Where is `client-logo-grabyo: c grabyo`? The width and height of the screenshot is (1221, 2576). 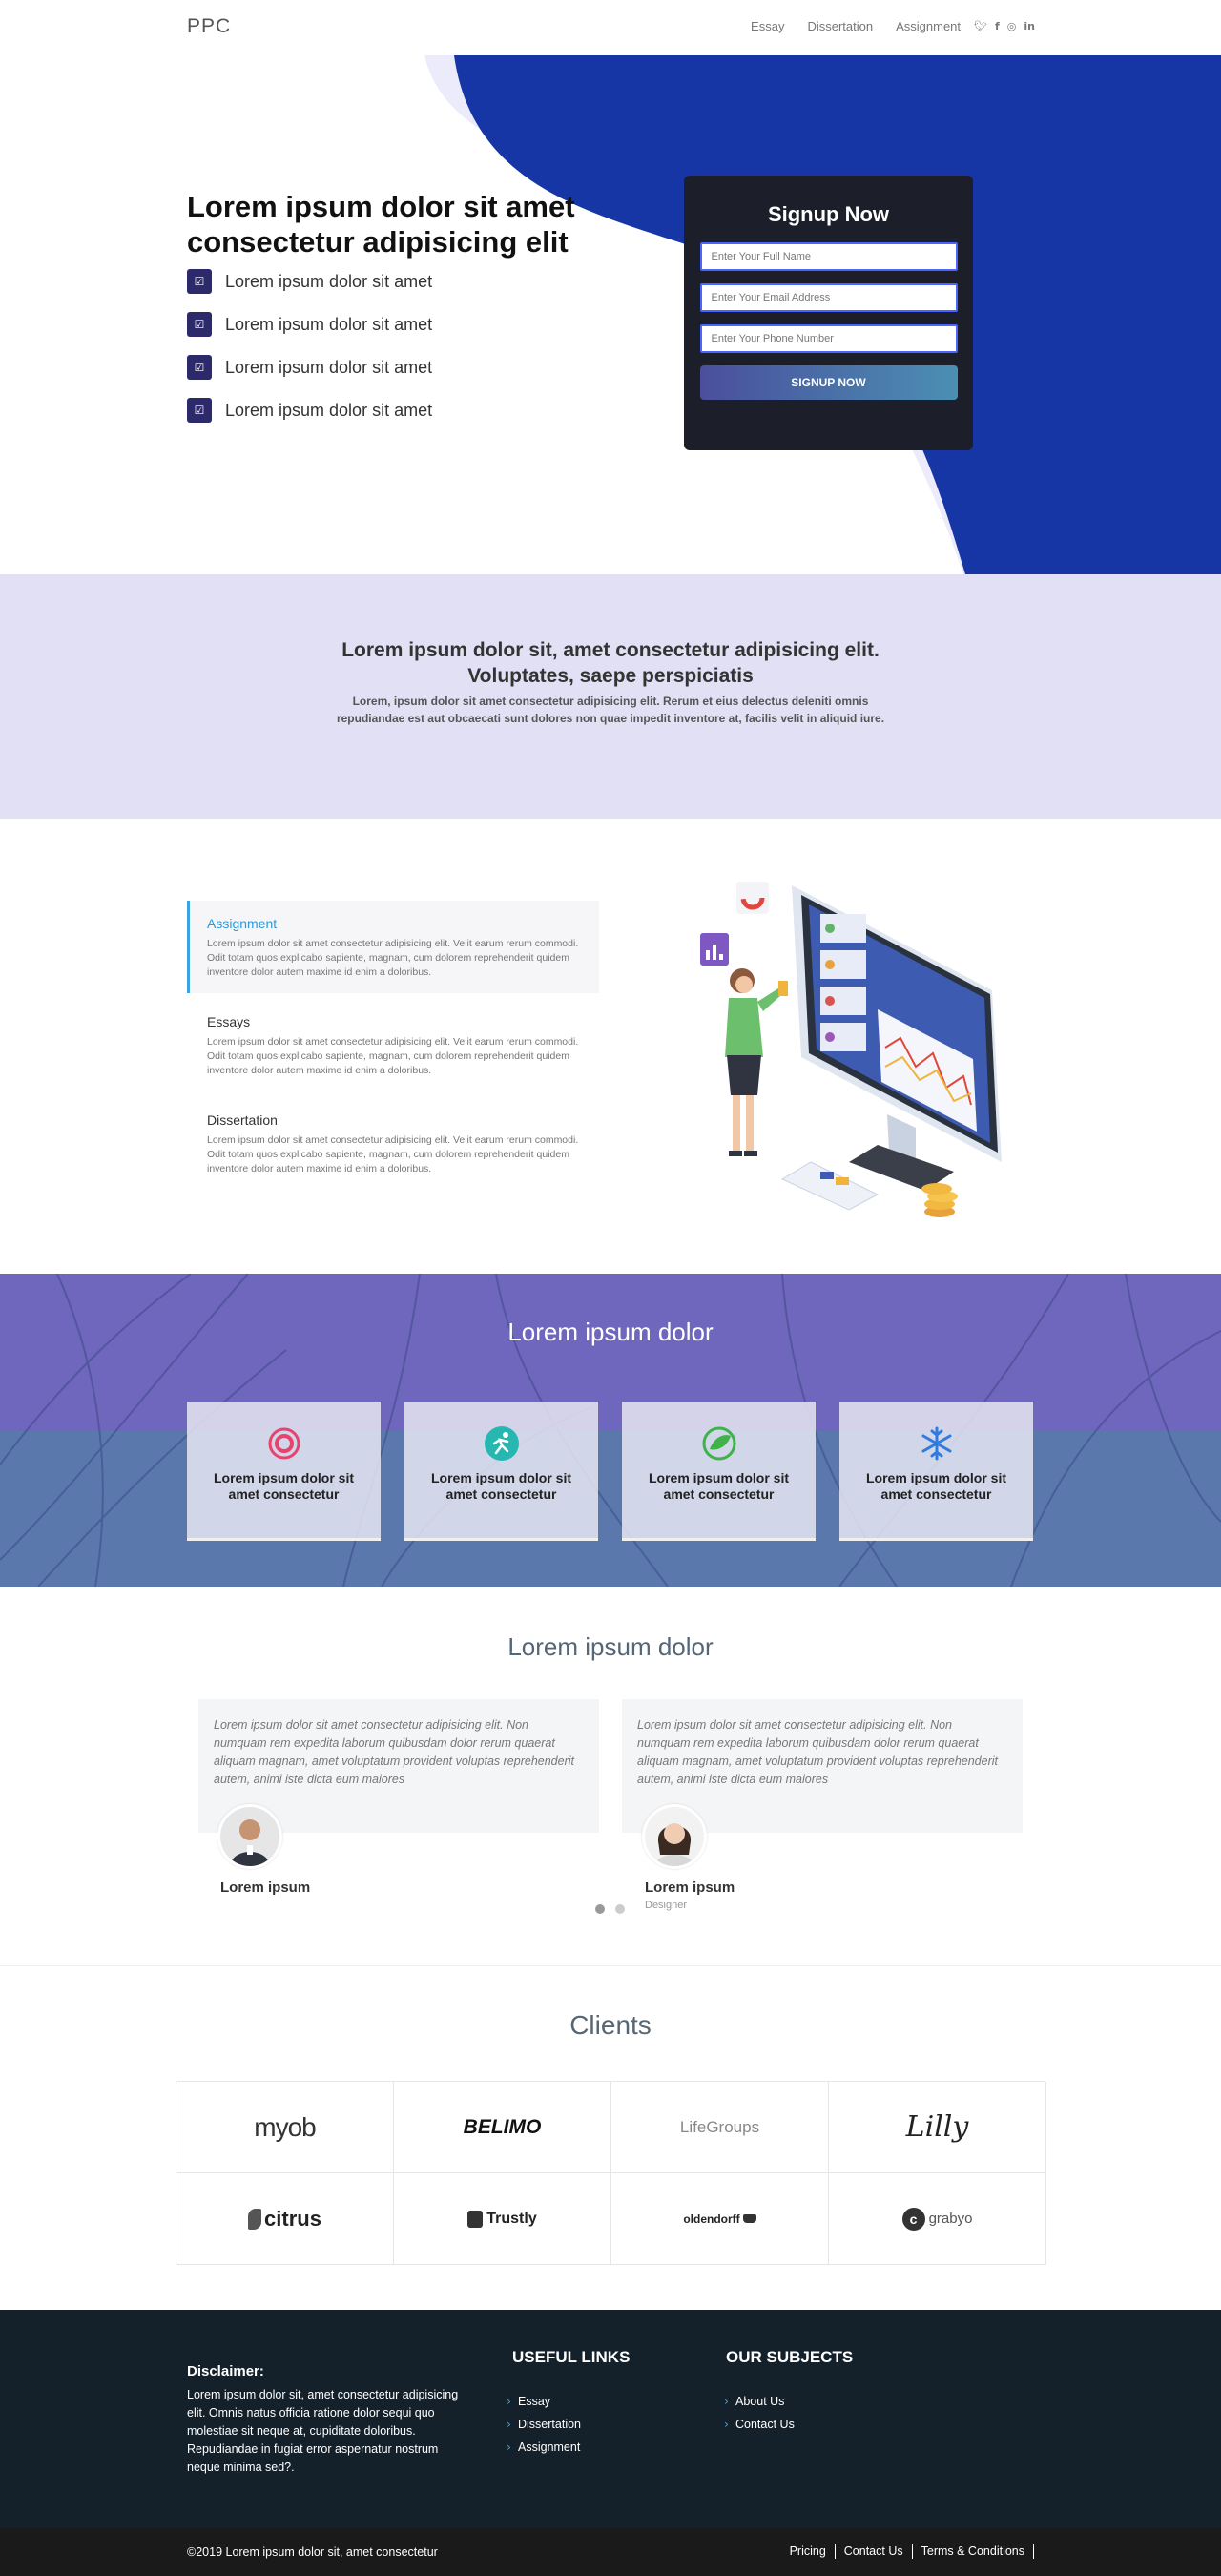 client-logo-grabyo: c grabyo is located at coordinates (937, 2219).